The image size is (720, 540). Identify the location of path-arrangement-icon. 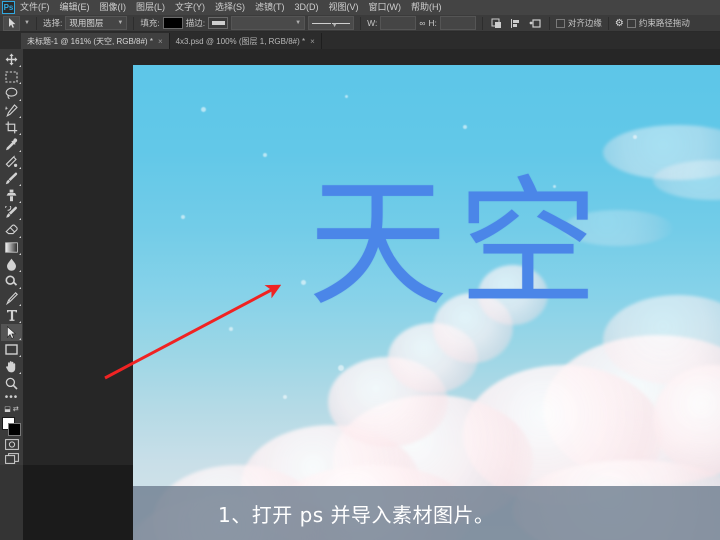
(535, 23).